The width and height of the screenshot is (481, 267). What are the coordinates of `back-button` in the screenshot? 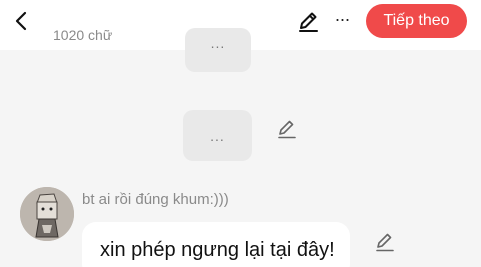 It's located at (21, 21).